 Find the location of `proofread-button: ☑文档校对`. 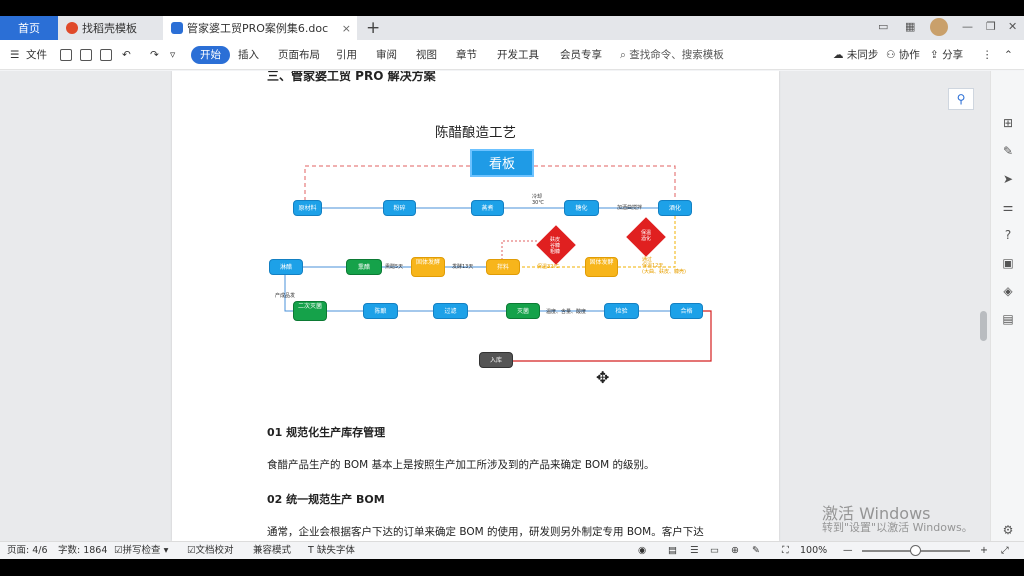

proofread-button: ☑文档校对 is located at coordinates (210, 550).